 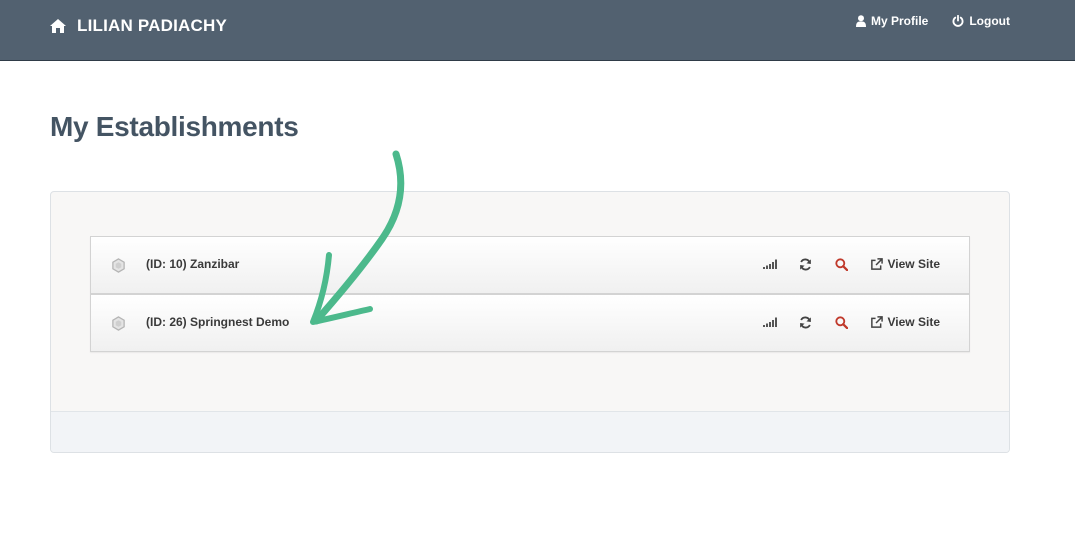 What do you see at coordinates (530, 431) in the screenshot?
I see `panel-footer` at bounding box center [530, 431].